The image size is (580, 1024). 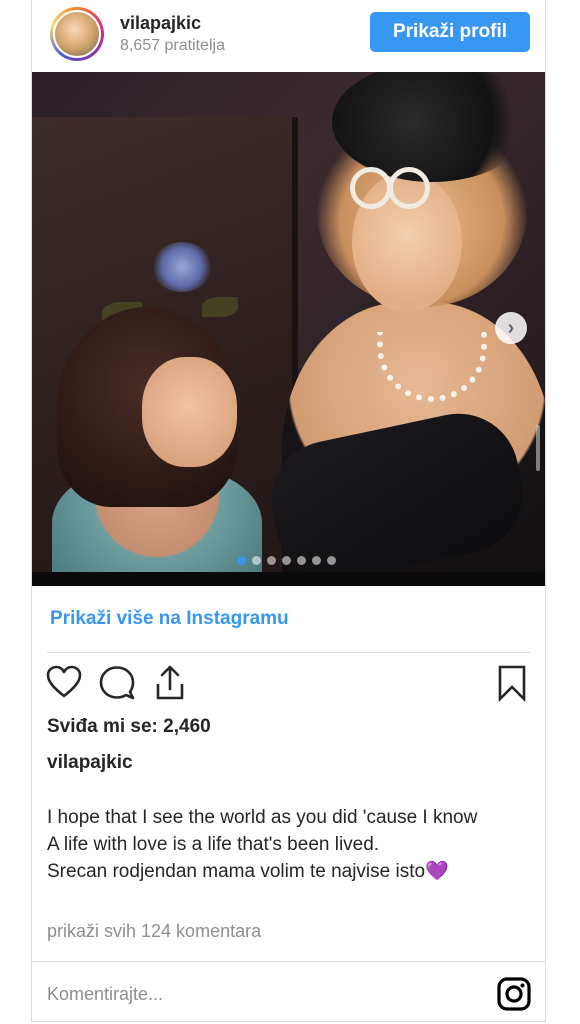 I want to click on action-bar, so click(x=288, y=684).